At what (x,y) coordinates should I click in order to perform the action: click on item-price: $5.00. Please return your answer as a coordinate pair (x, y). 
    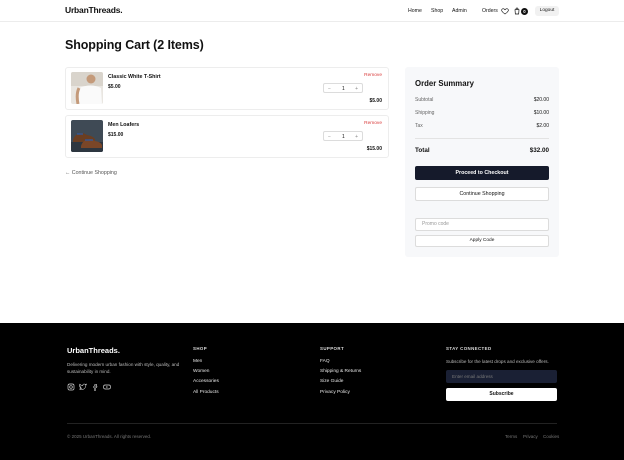
    Looking at the image, I should click on (114, 87).